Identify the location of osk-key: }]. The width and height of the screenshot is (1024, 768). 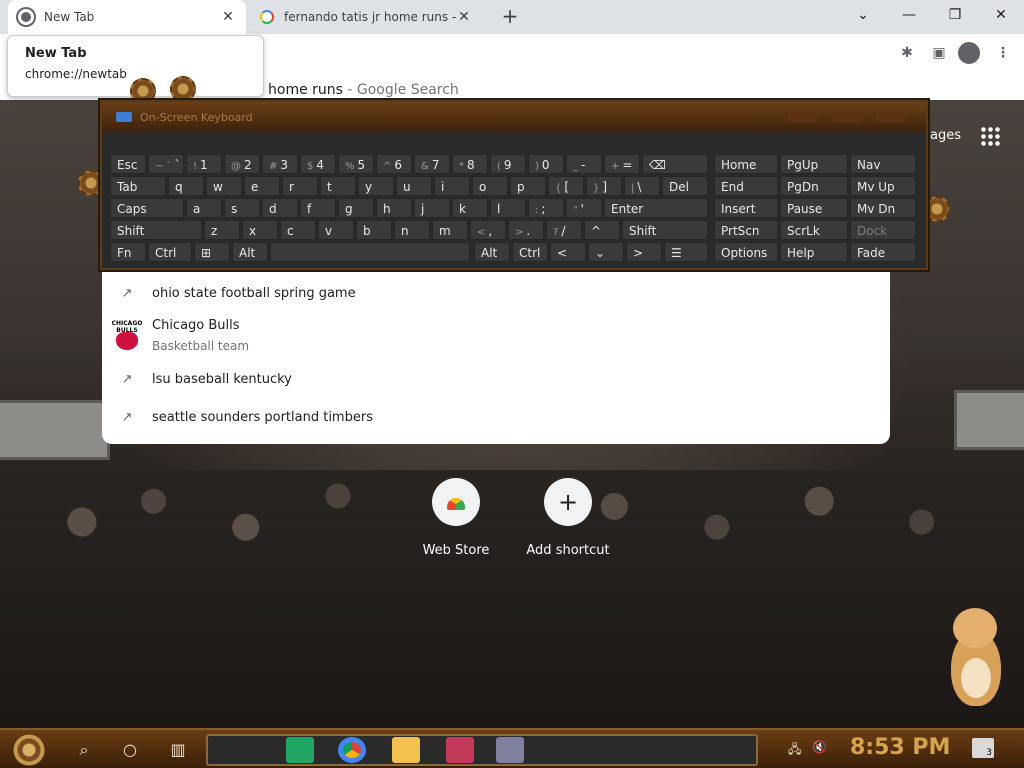
(604, 186).